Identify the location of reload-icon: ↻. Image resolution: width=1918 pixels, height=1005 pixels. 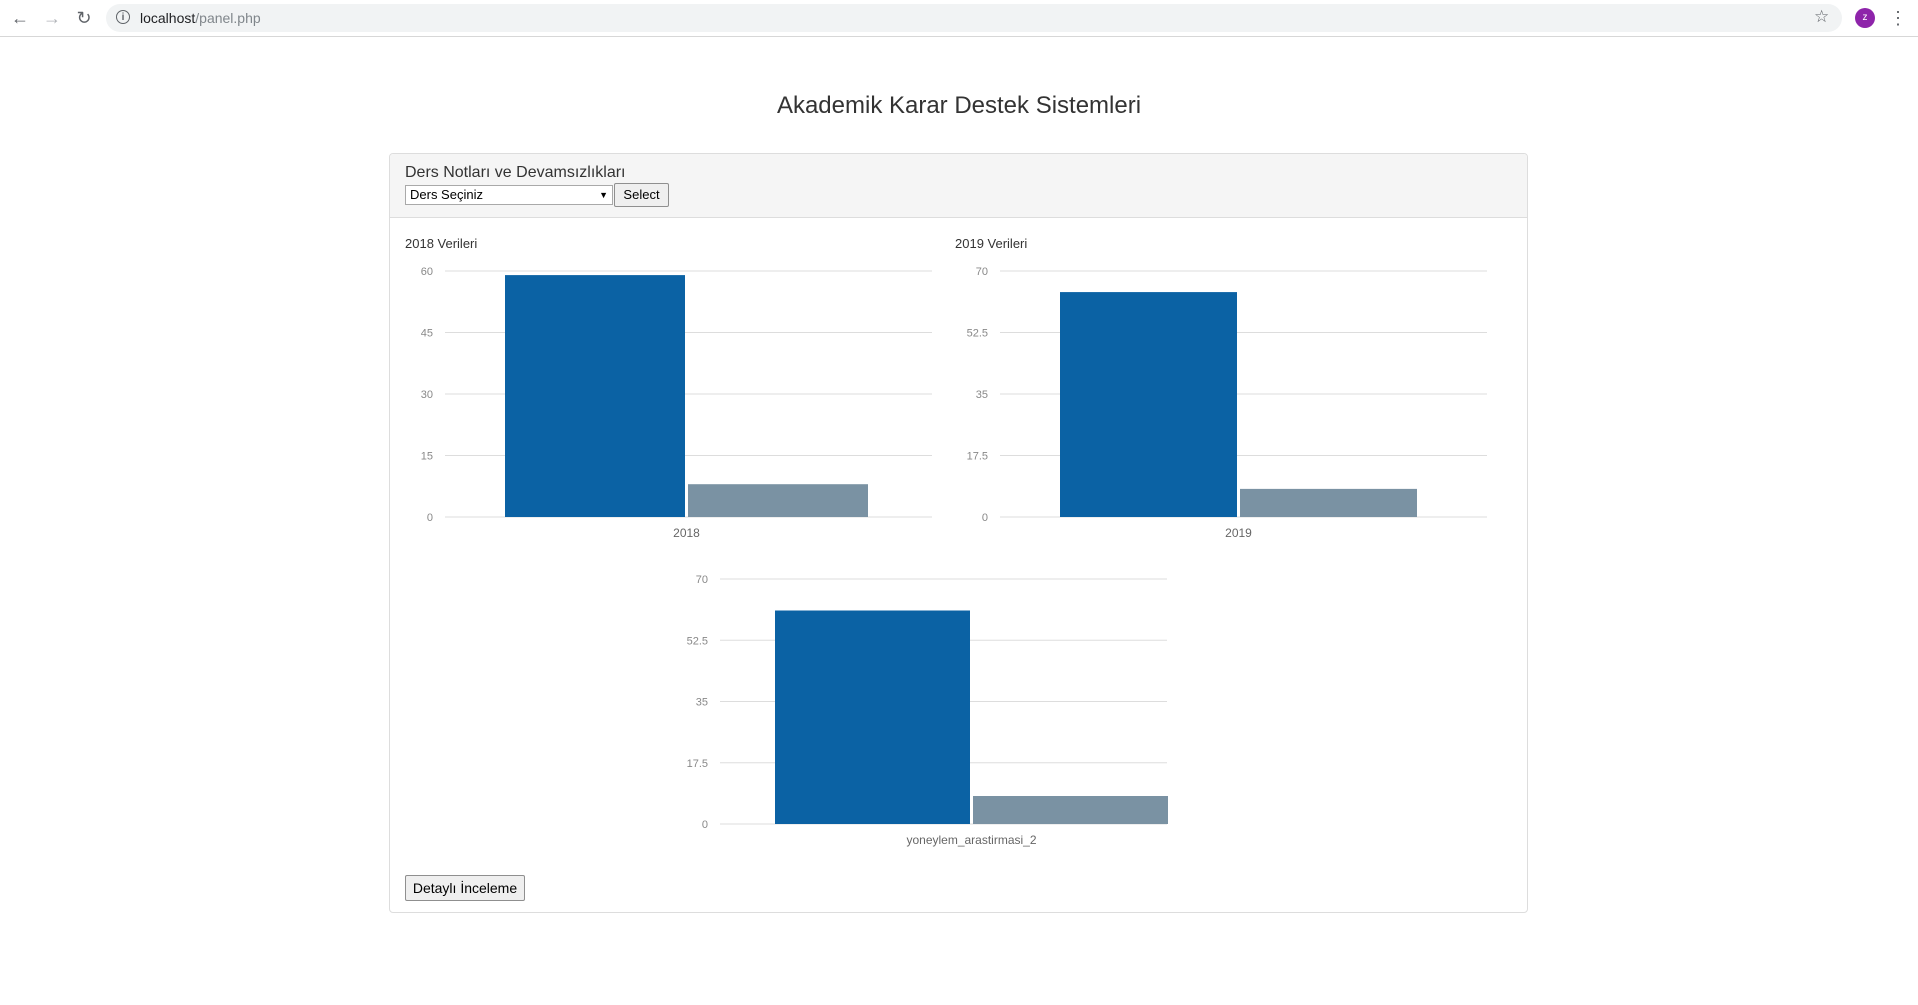
(84, 18).